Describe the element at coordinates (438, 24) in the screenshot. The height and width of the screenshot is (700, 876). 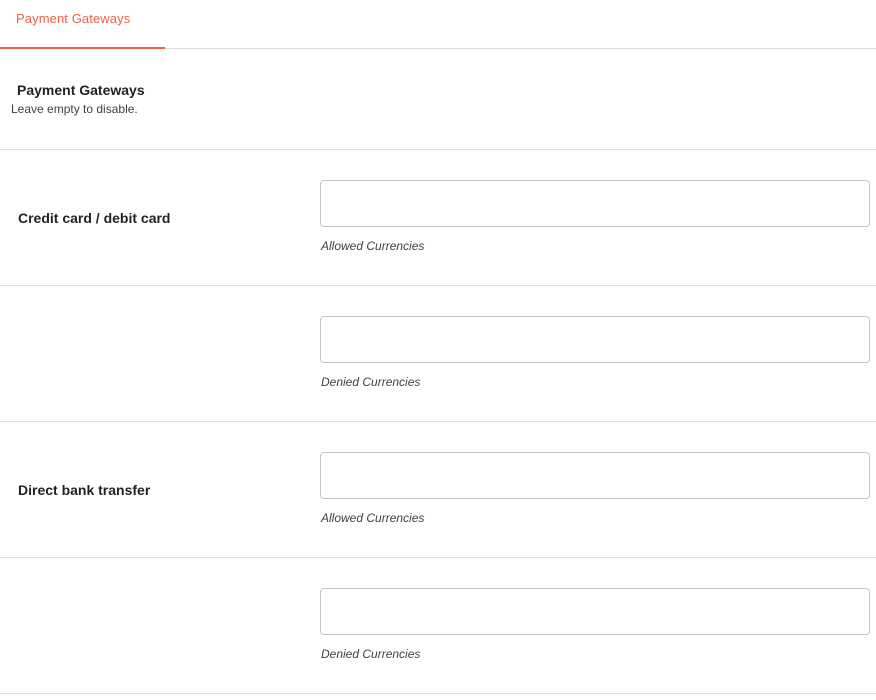
I see `tab-bar: Payment Gateways` at that location.